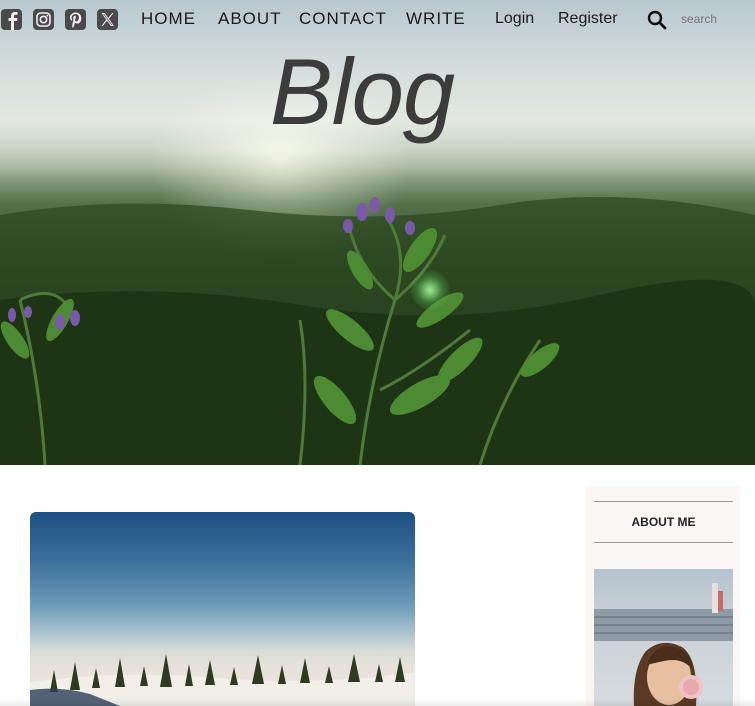 Image resolution: width=755 pixels, height=706 pixels. Describe the element at coordinates (514, 19) in the screenshot. I see `login-link: Login` at that location.